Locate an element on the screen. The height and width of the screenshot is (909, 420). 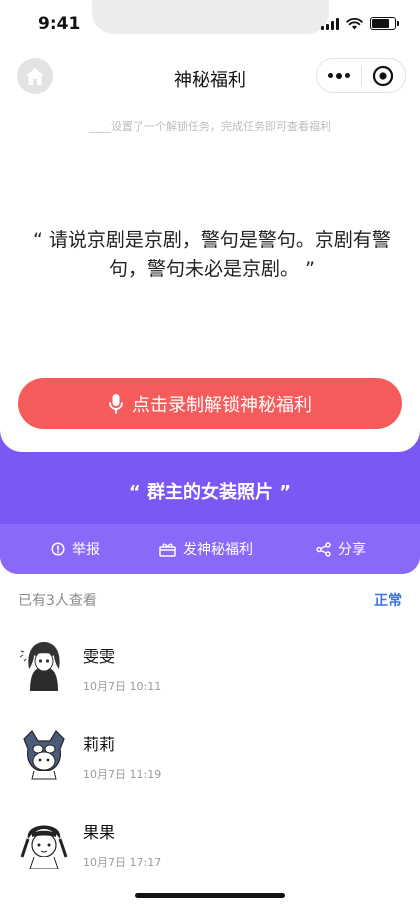
share-label: 分享 is located at coordinates (352, 550).